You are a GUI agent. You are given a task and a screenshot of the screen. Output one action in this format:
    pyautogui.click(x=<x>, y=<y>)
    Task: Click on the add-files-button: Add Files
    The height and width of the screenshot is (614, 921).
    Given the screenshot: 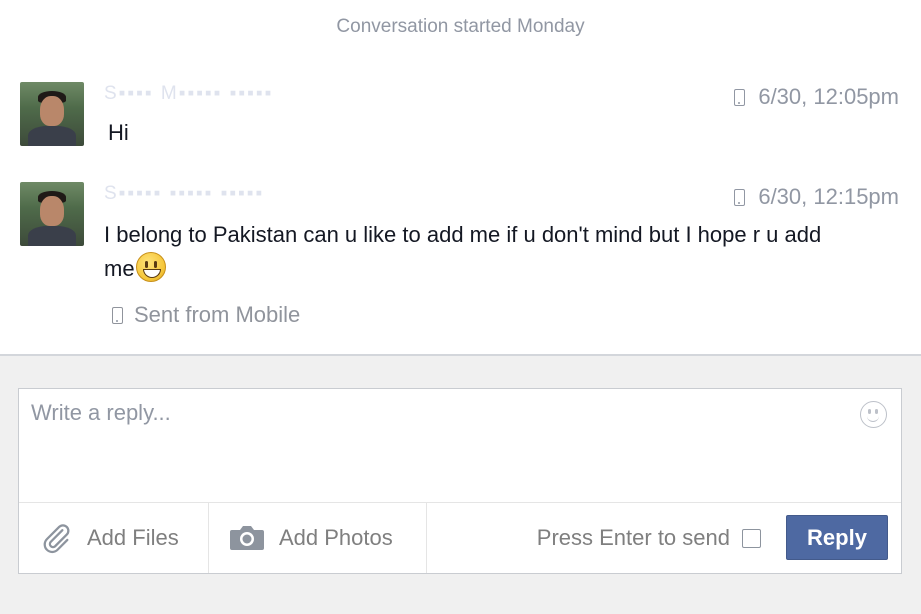 What is the action you would take?
    pyautogui.click(x=114, y=538)
    